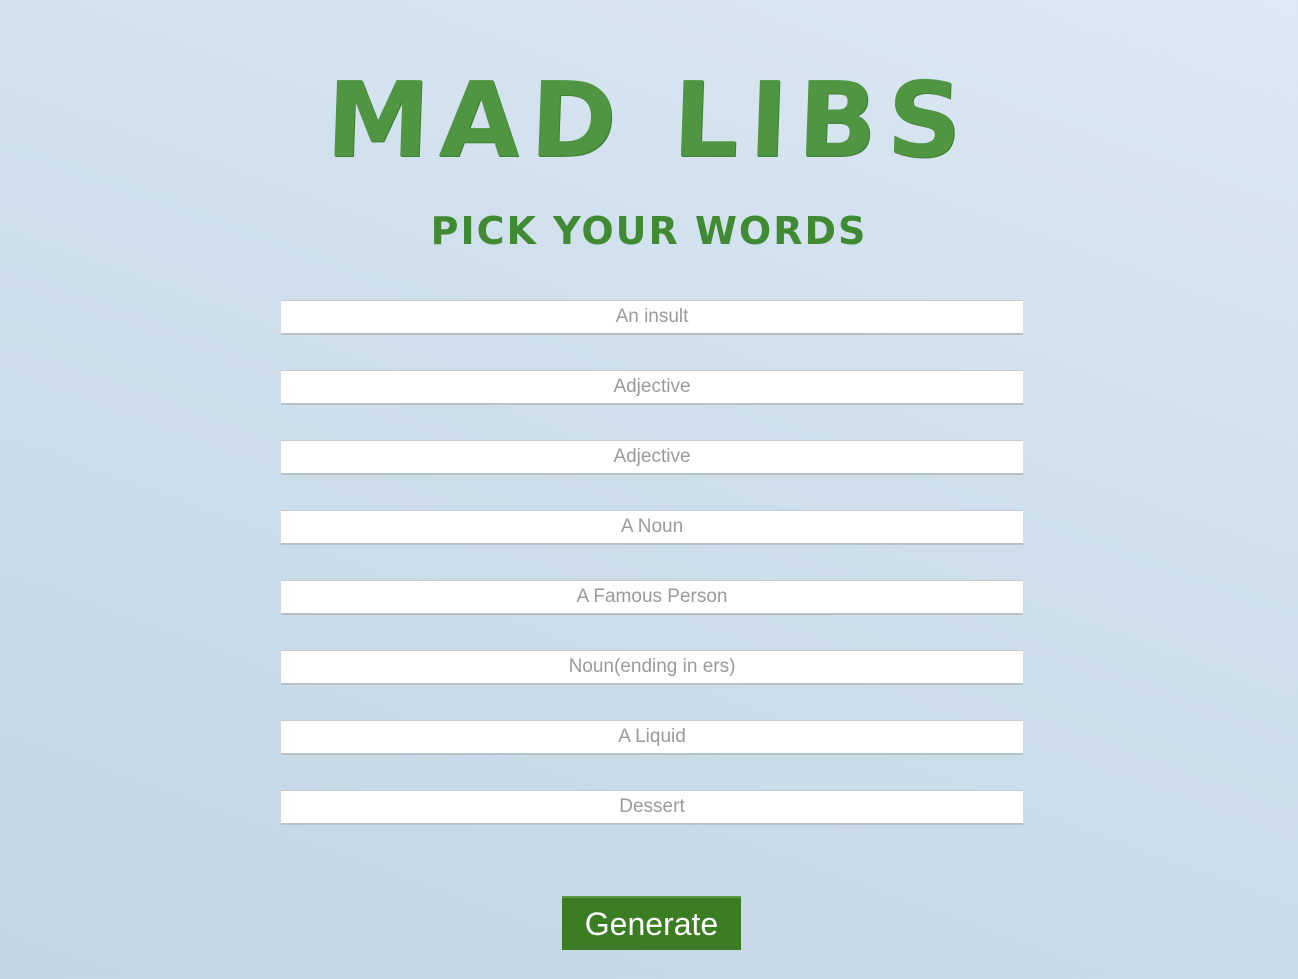  What do you see at coordinates (652, 737) in the screenshot?
I see `liquid-input` at bounding box center [652, 737].